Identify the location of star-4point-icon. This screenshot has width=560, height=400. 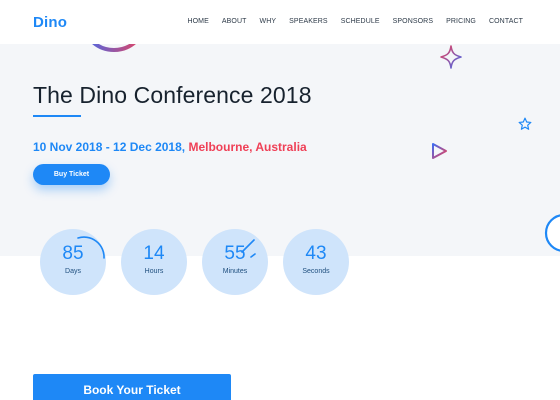
(451, 57).